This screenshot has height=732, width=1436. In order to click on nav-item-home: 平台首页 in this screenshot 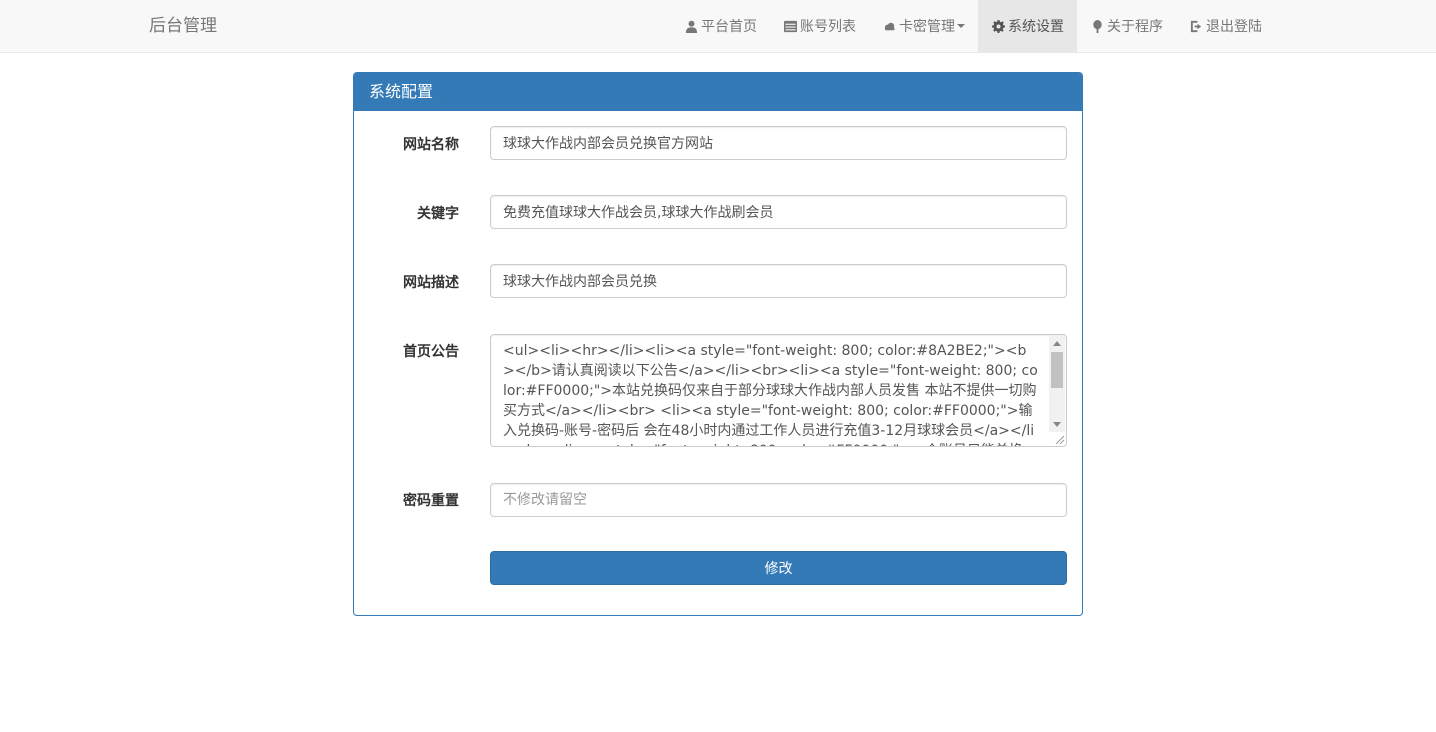, I will do `click(720, 26)`.